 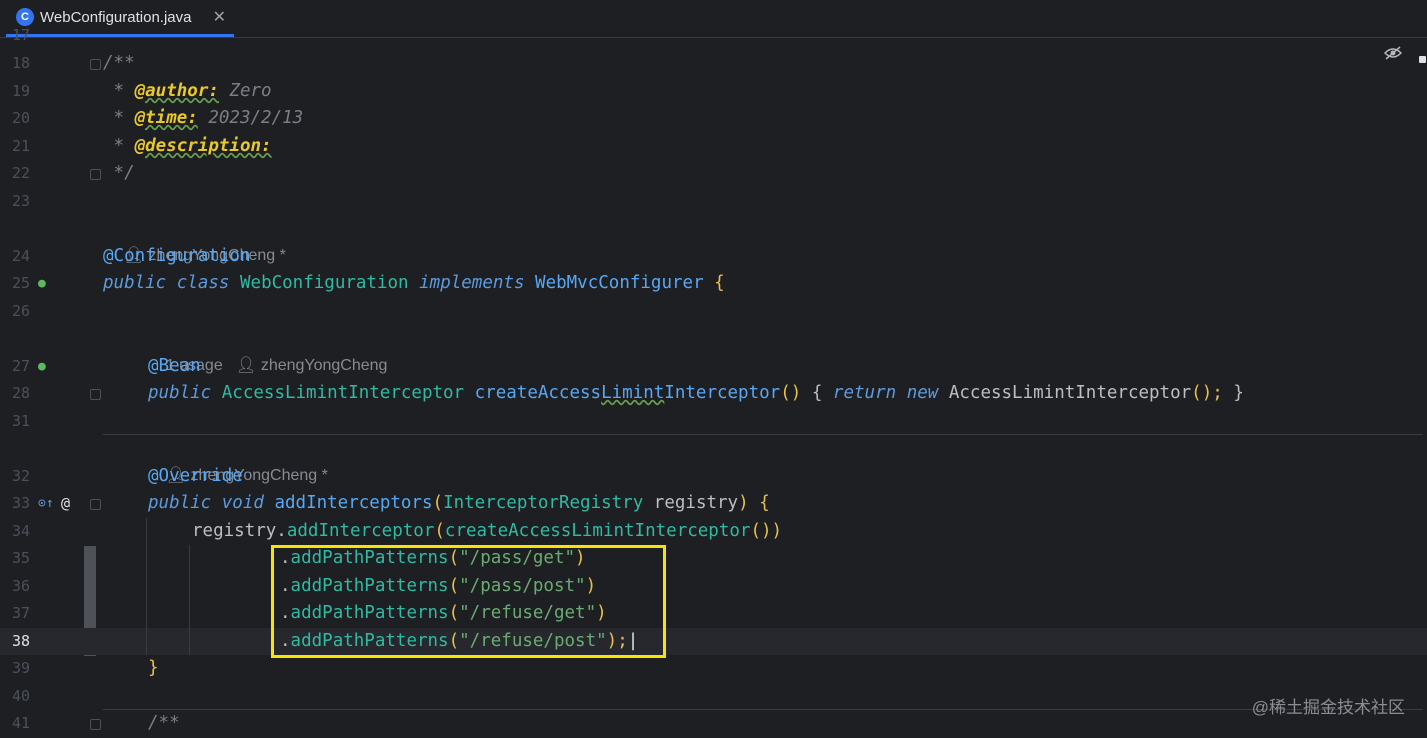 I want to click on code-line: 41 /**, so click(x=95, y=723).